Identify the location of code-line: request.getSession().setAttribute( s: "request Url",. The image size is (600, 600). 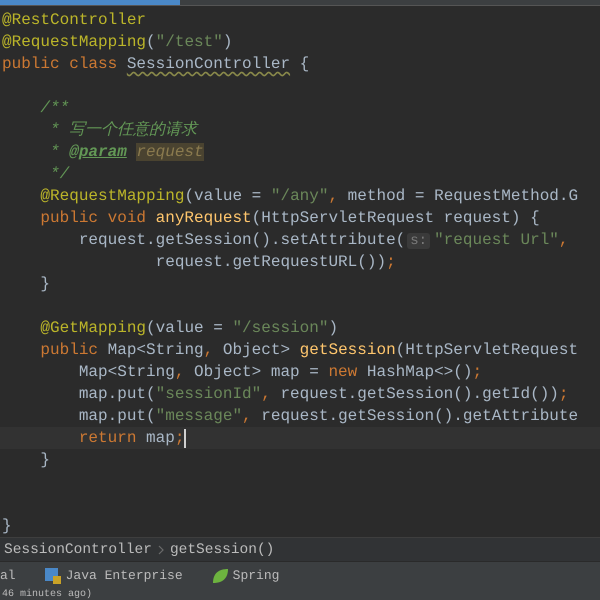
(323, 240).